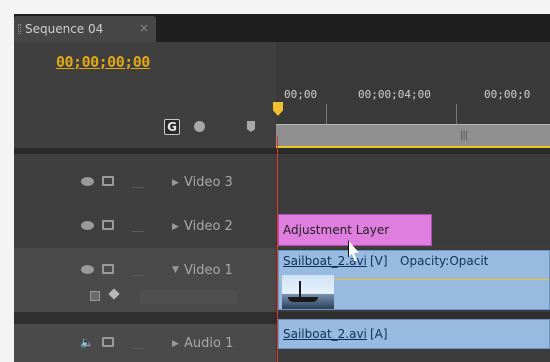 This screenshot has height=362, width=550. Describe the element at coordinates (308, 292) in the screenshot. I see `clip-thumbnail` at that location.